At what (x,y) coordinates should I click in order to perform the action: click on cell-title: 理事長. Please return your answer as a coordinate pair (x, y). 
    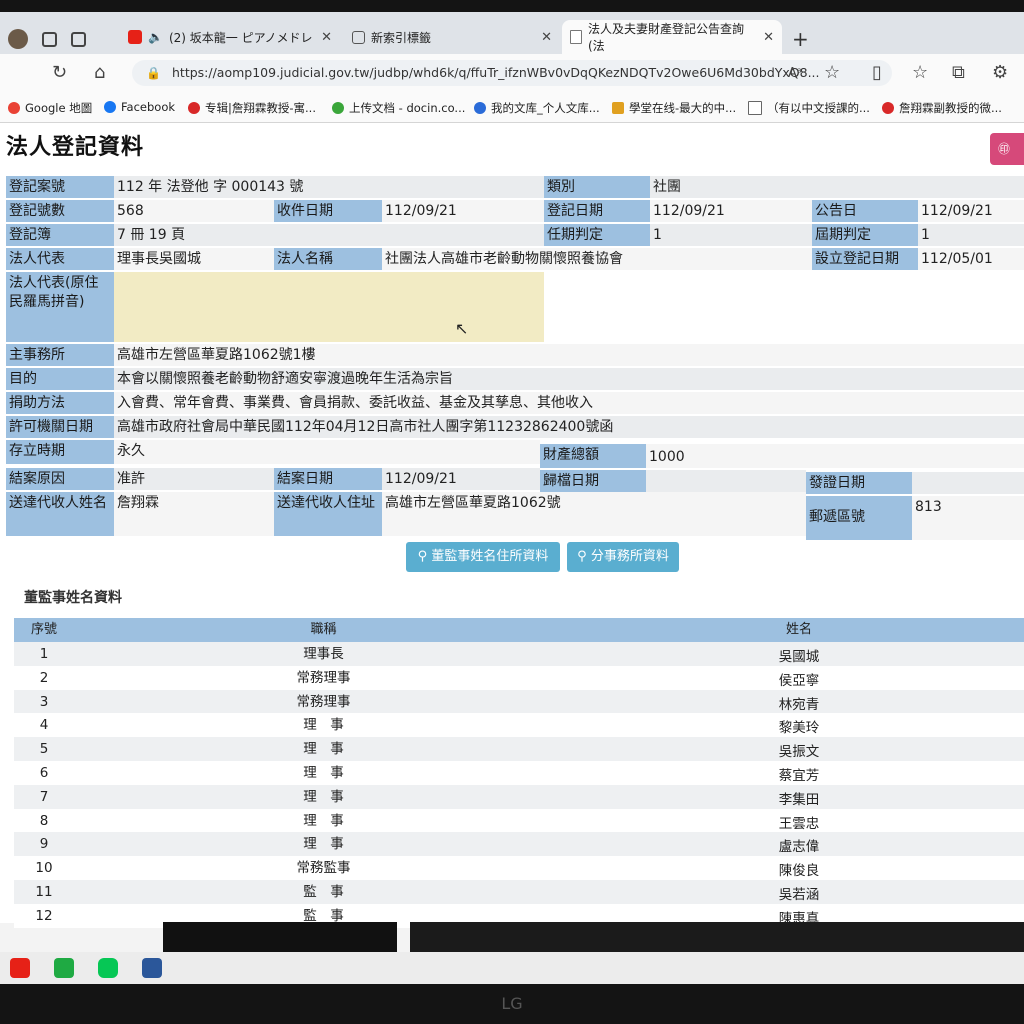
    Looking at the image, I should click on (323, 654).